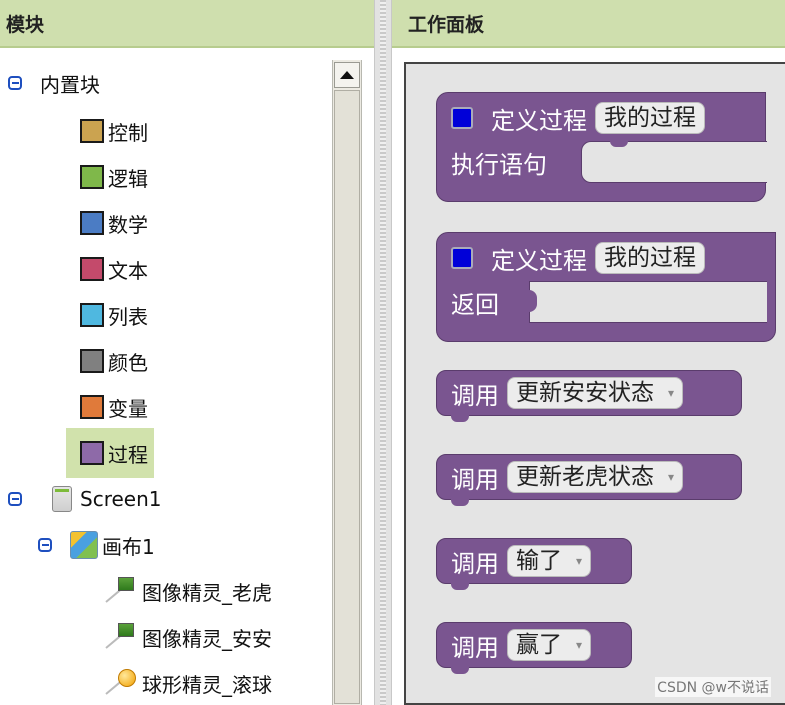 This screenshot has width=785, height=705. I want to click on category-text: 文本, so click(114, 269).